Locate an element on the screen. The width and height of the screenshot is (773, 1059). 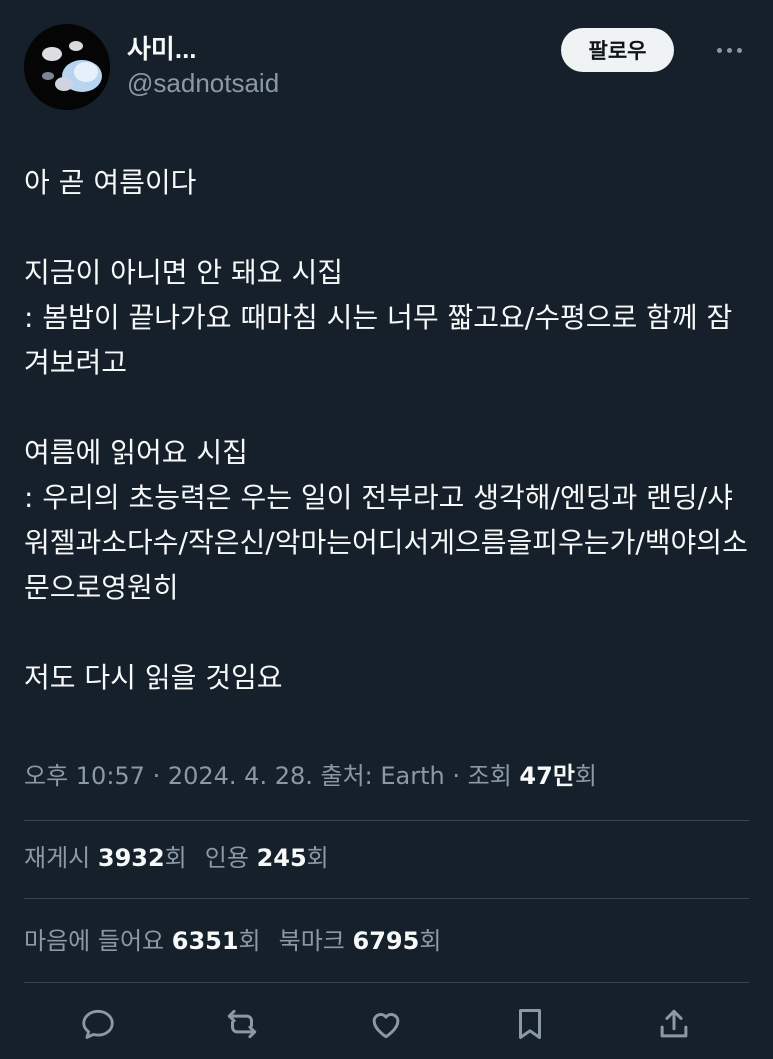
view-count: 47만 is located at coordinates (547, 776).